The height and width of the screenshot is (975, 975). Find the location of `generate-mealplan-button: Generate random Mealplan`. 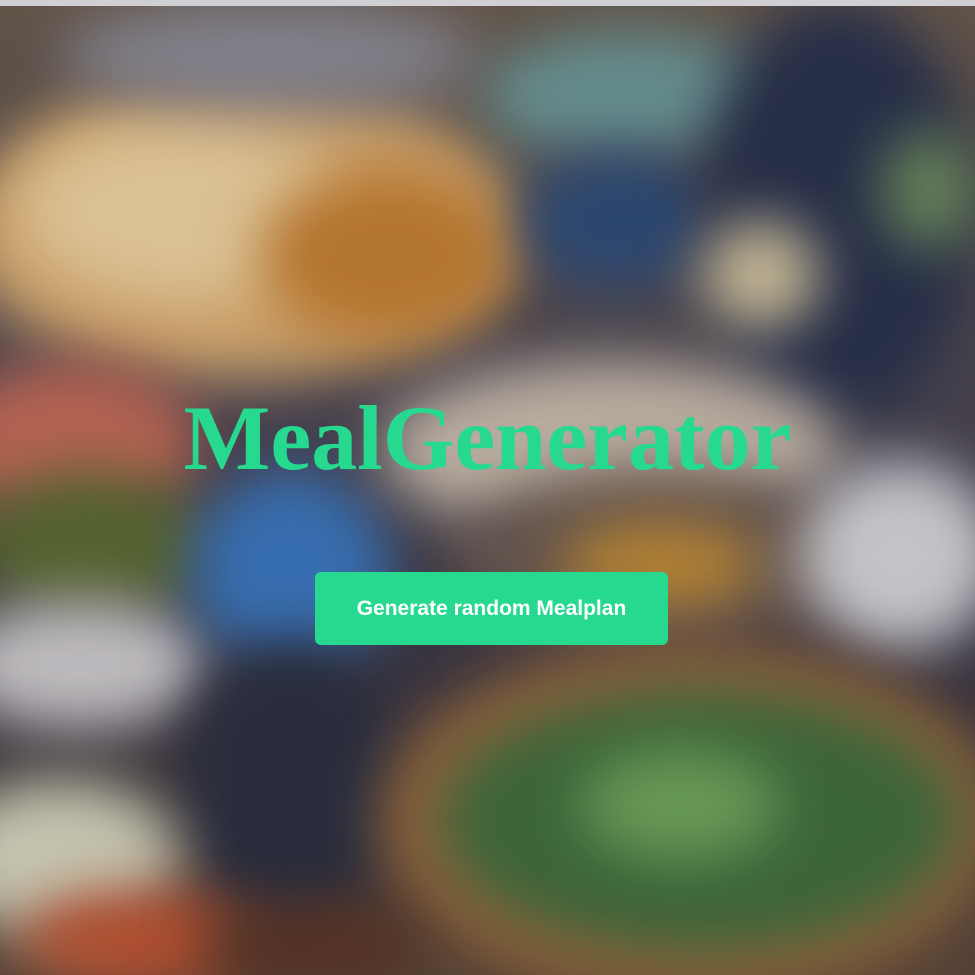

generate-mealplan-button: Generate random Mealplan is located at coordinates (491, 608).